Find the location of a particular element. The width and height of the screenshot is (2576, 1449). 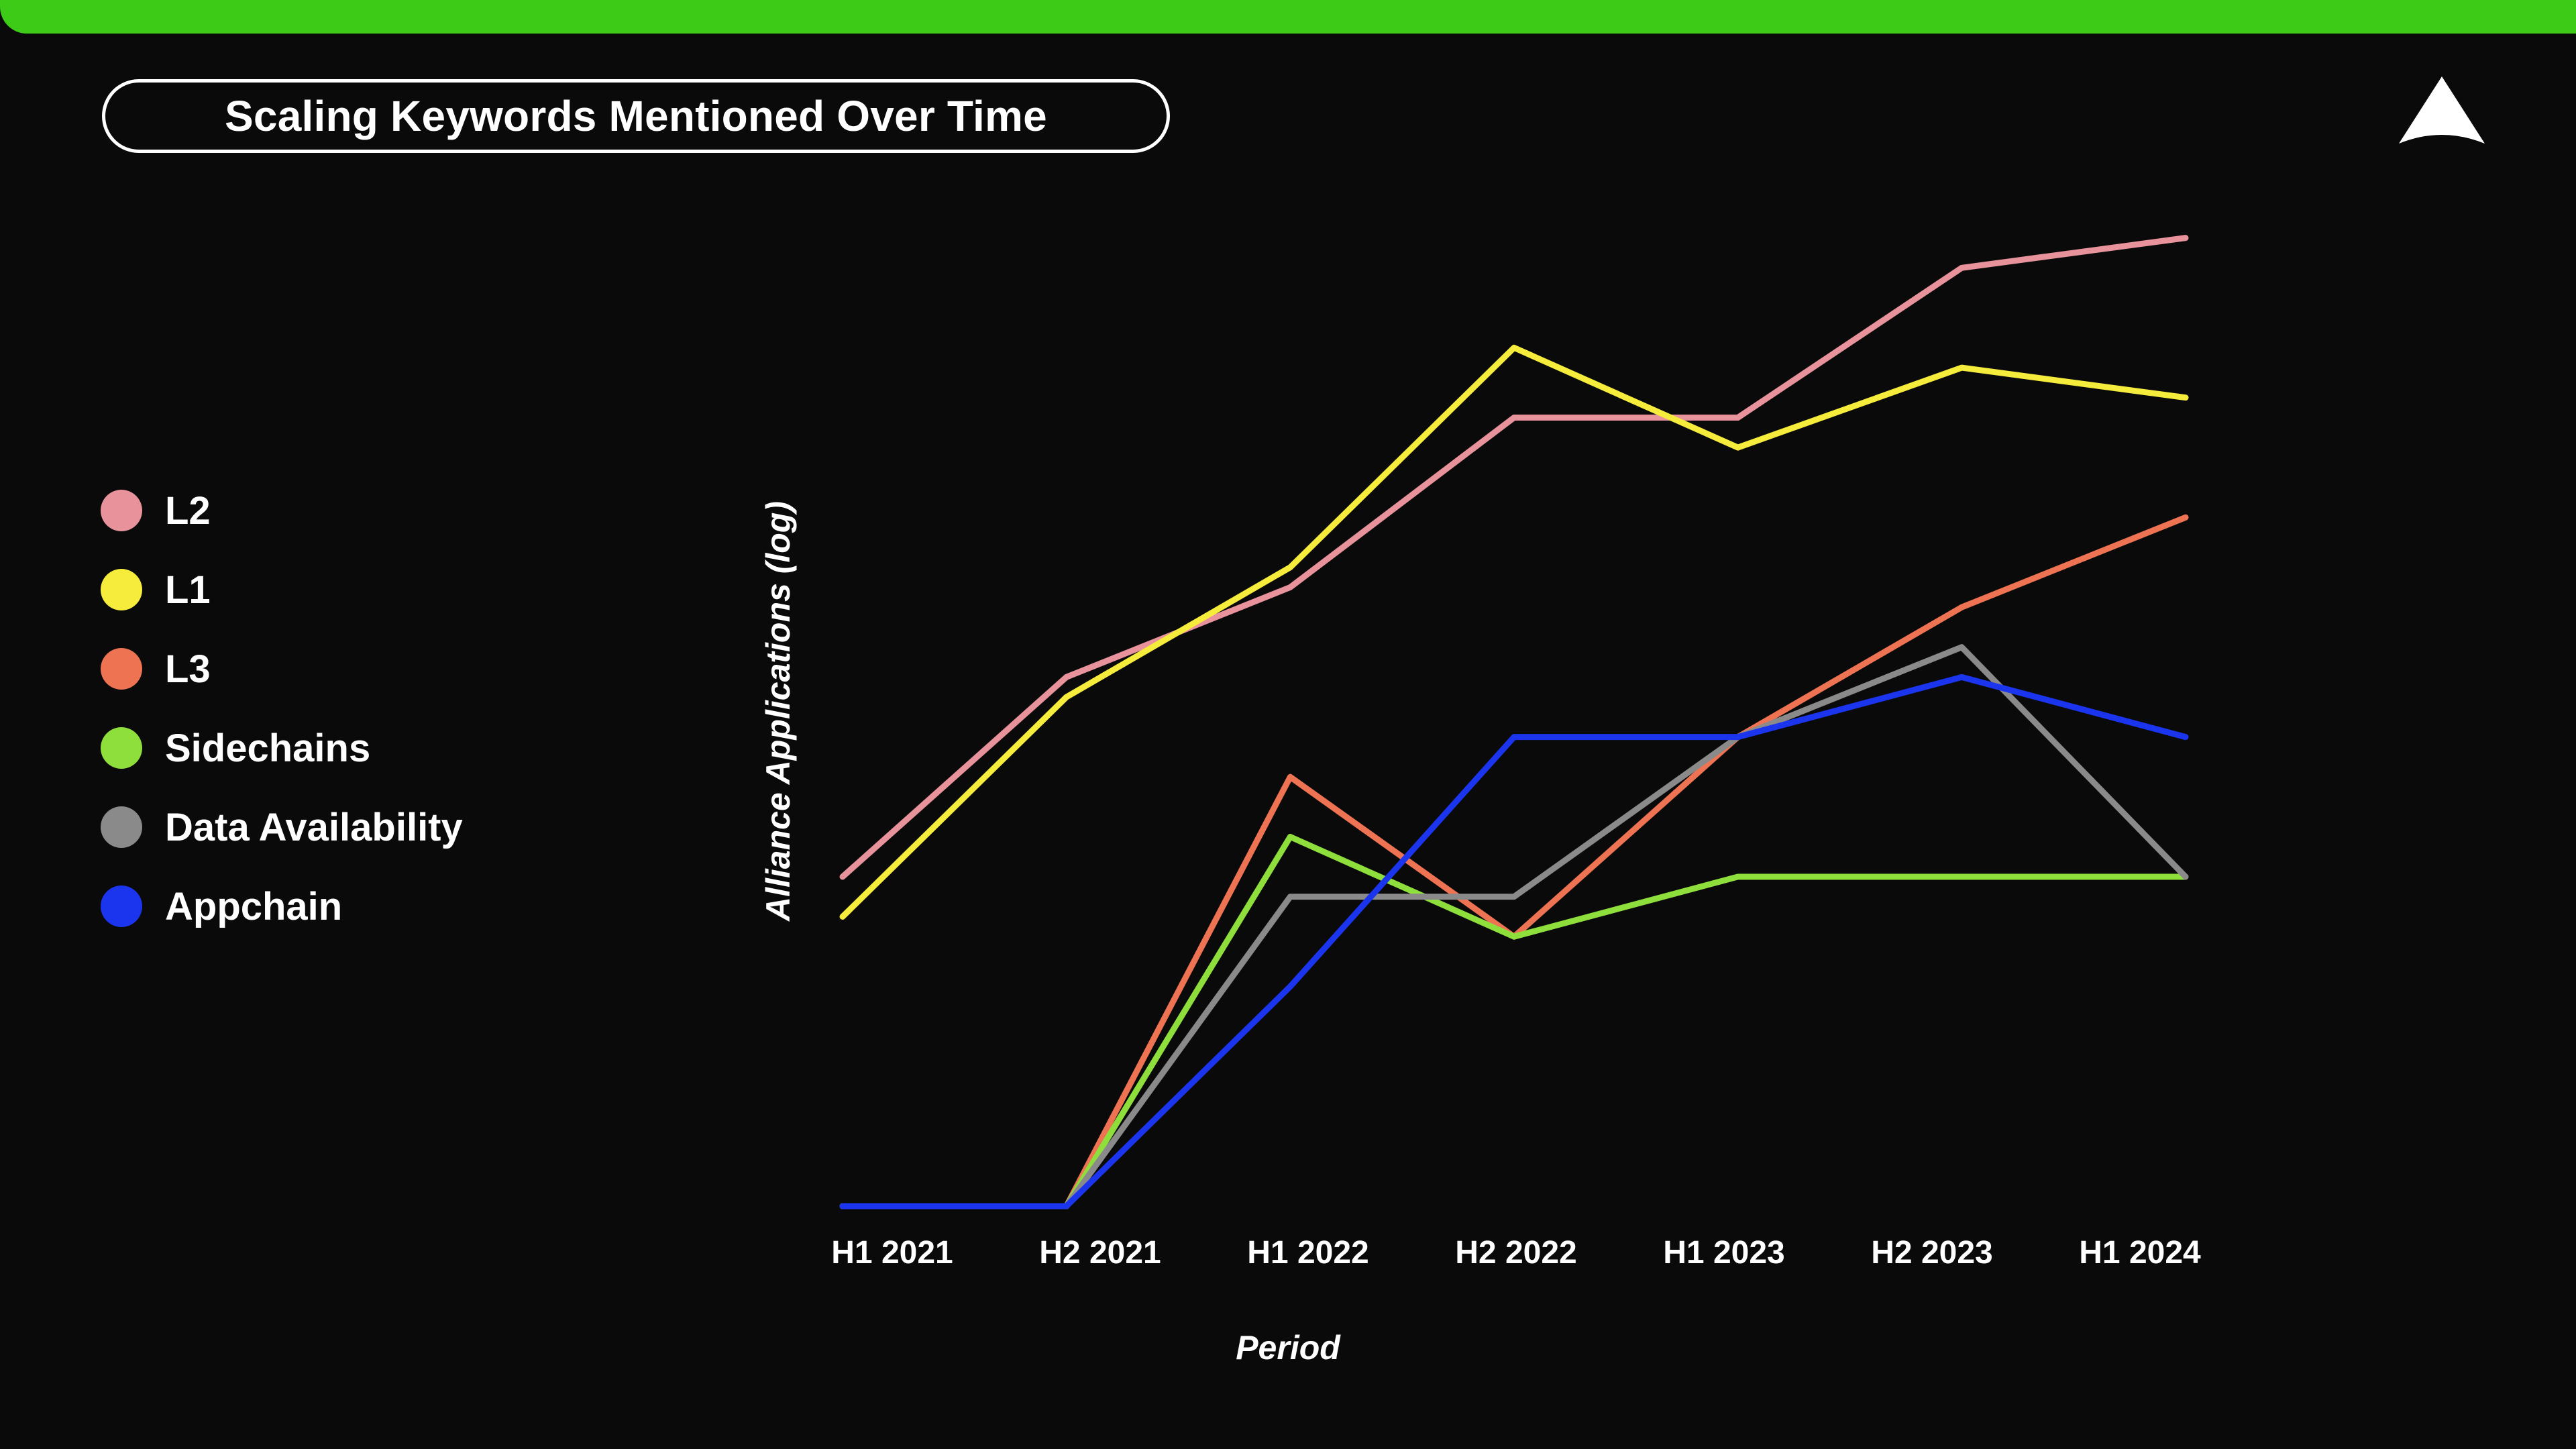

legend-label: Data Availability is located at coordinates (314, 827).